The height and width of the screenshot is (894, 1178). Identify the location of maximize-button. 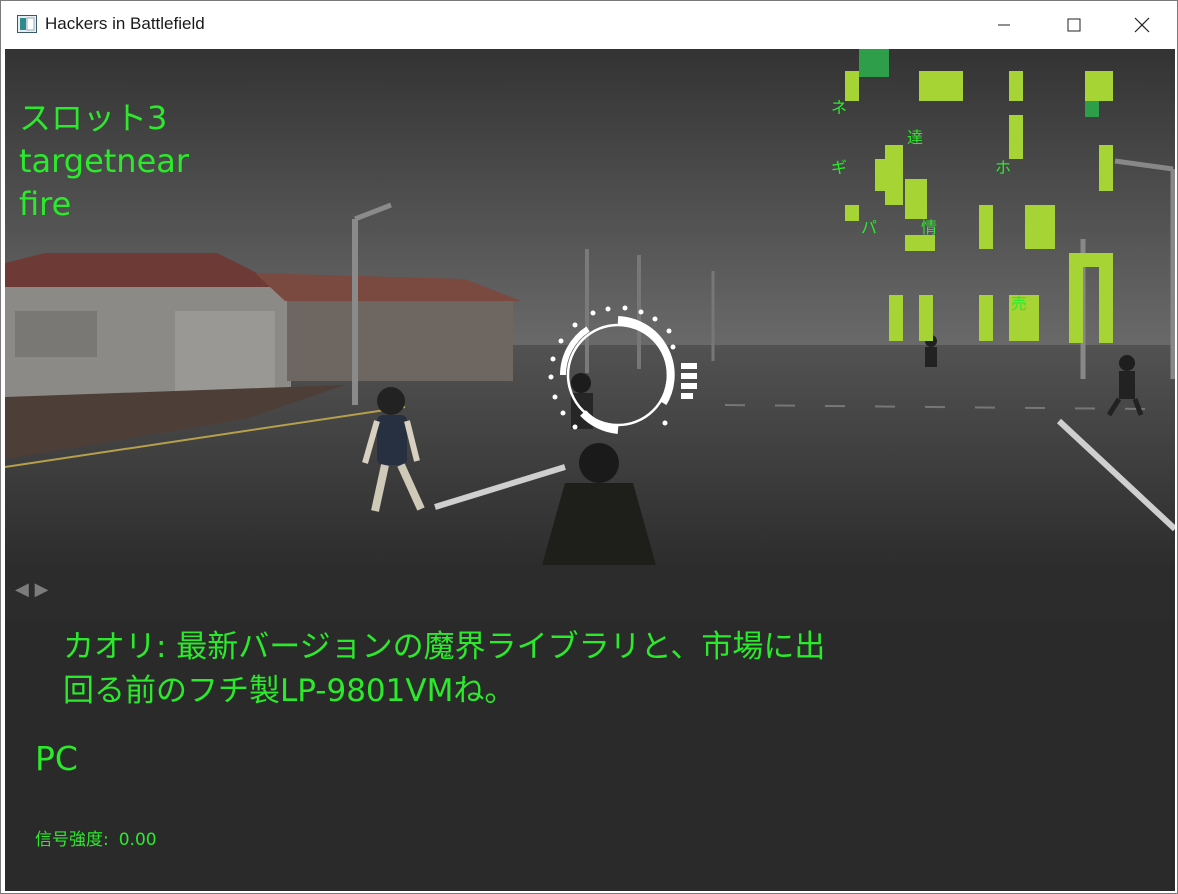
(1074, 25).